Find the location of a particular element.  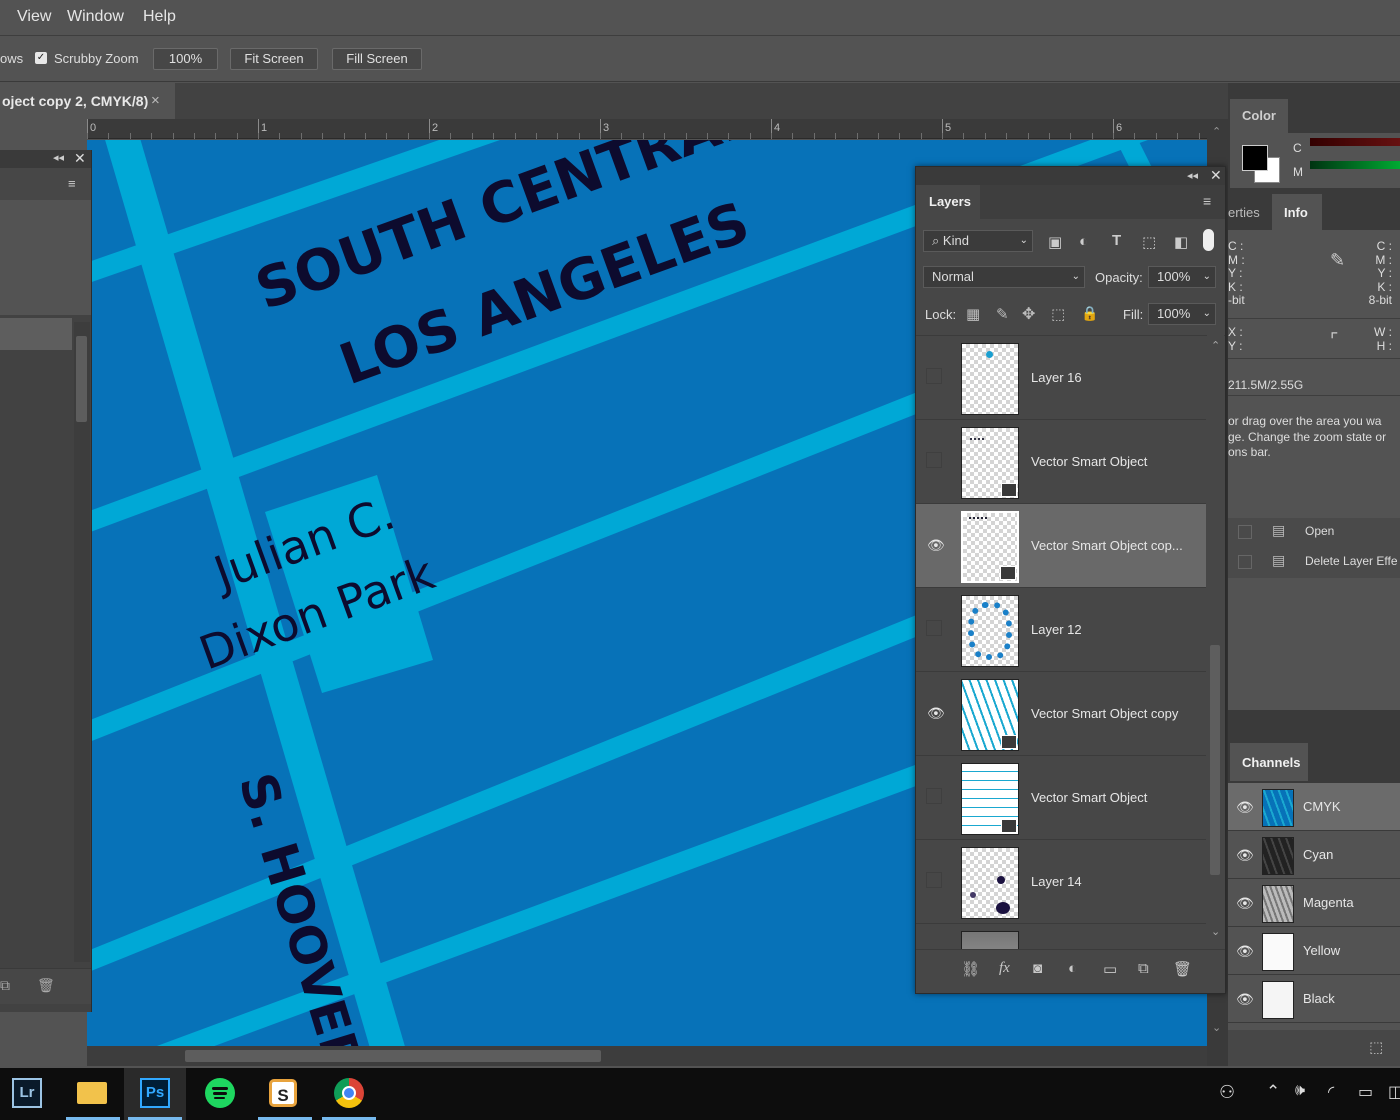

taskbar-slack: S is located at coordinates (285, 1094).